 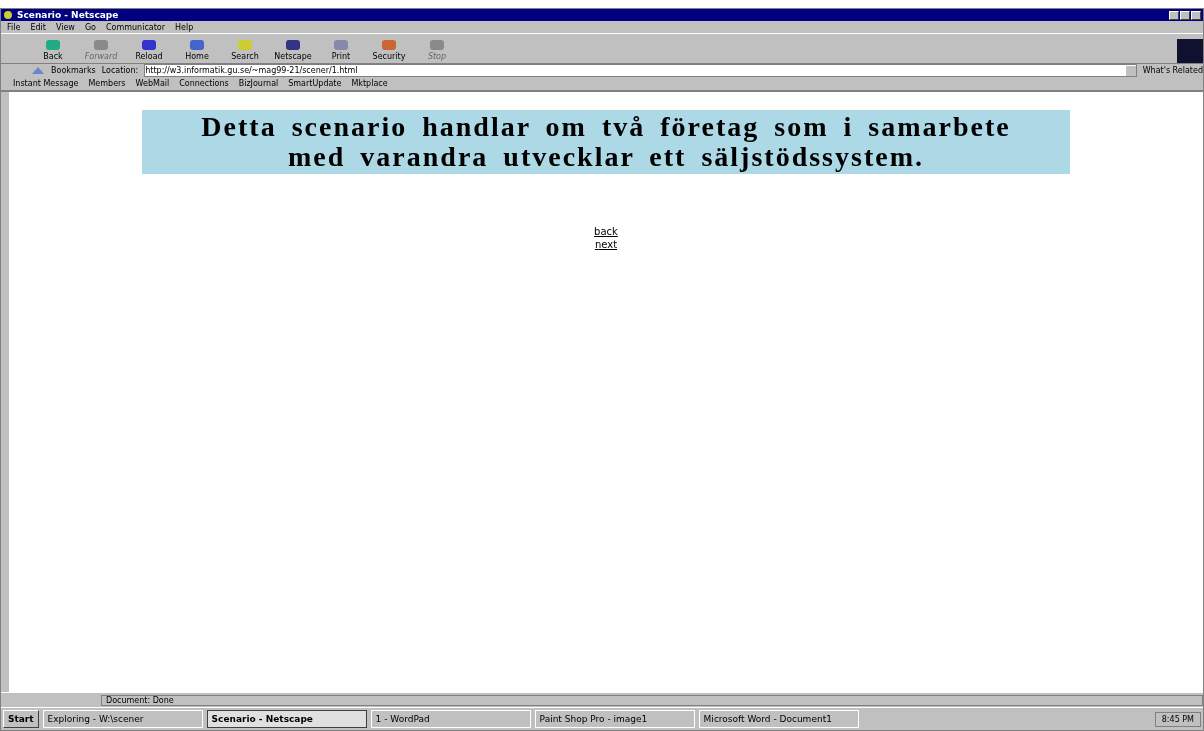 I want to click on toolbar-button: Netscape, so click(x=293, y=50).